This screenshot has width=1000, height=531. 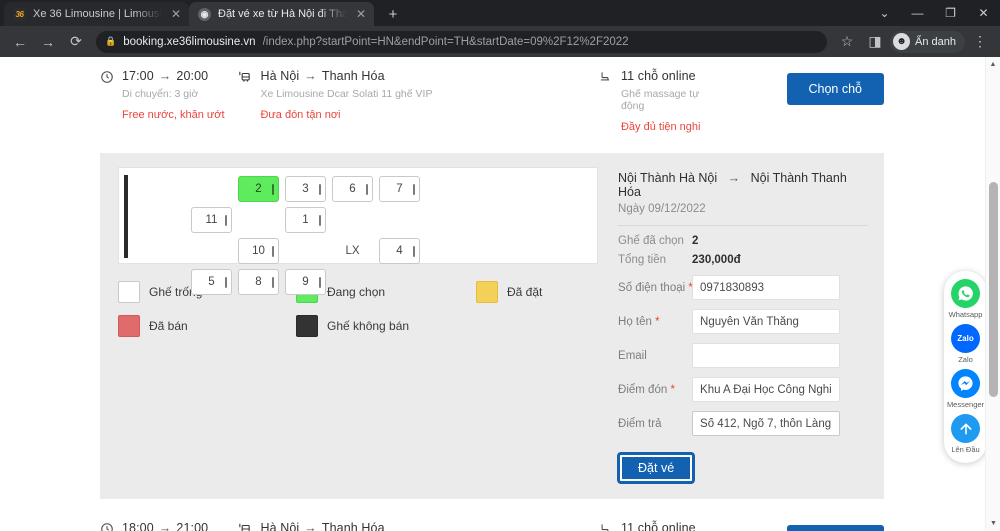 I want to click on seat-10: 10, so click(x=258, y=251).